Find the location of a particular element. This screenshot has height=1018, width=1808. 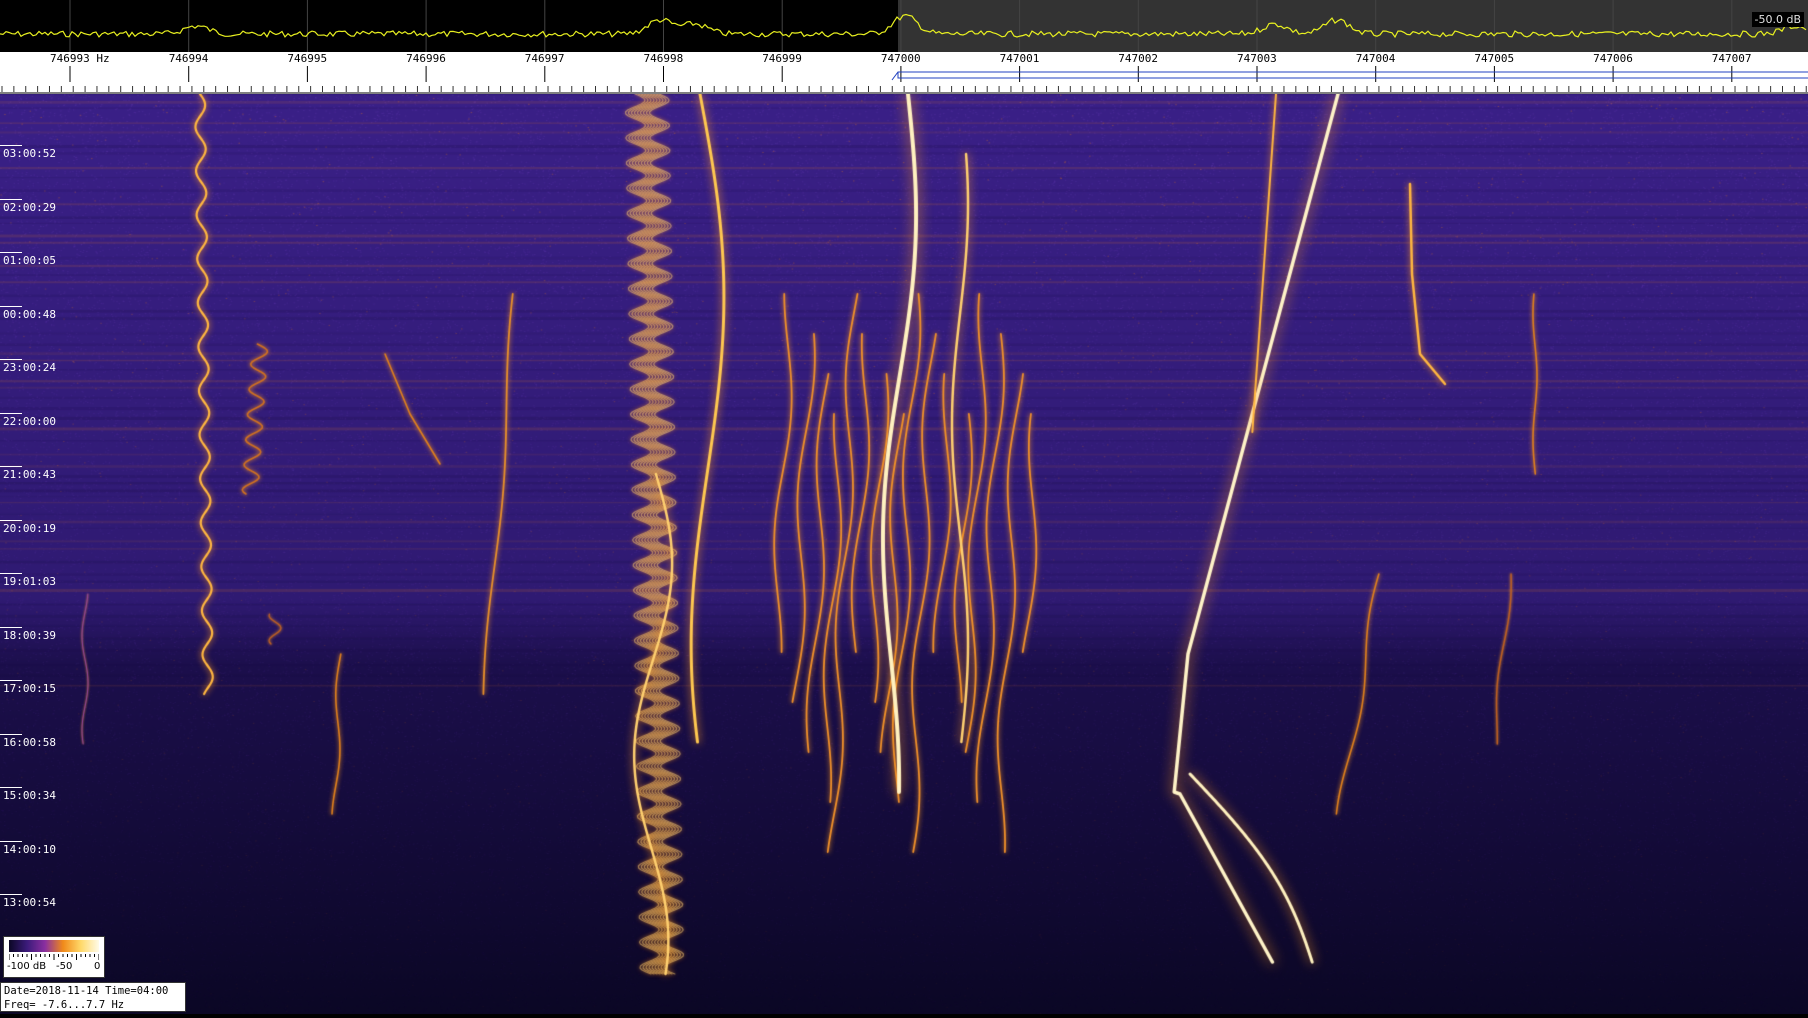

frequency-label: 747006 is located at coordinates (1613, 58).